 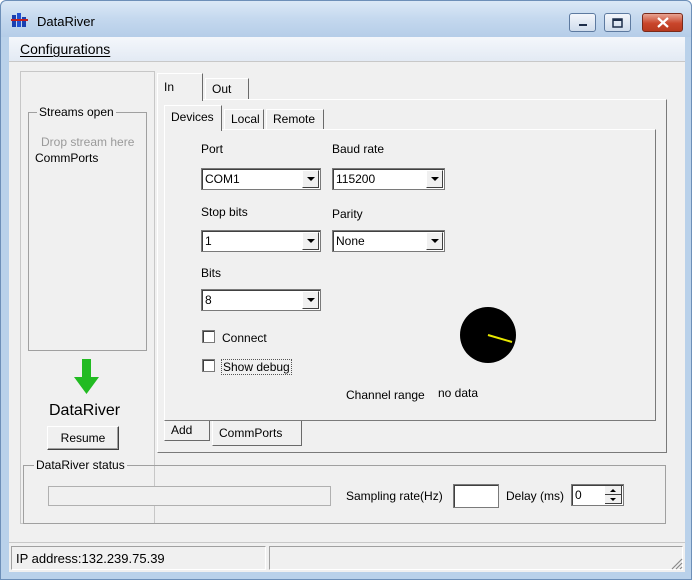 What do you see at coordinates (476, 496) in the screenshot?
I see `sampling-rate-input` at bounding box center [476, 496].